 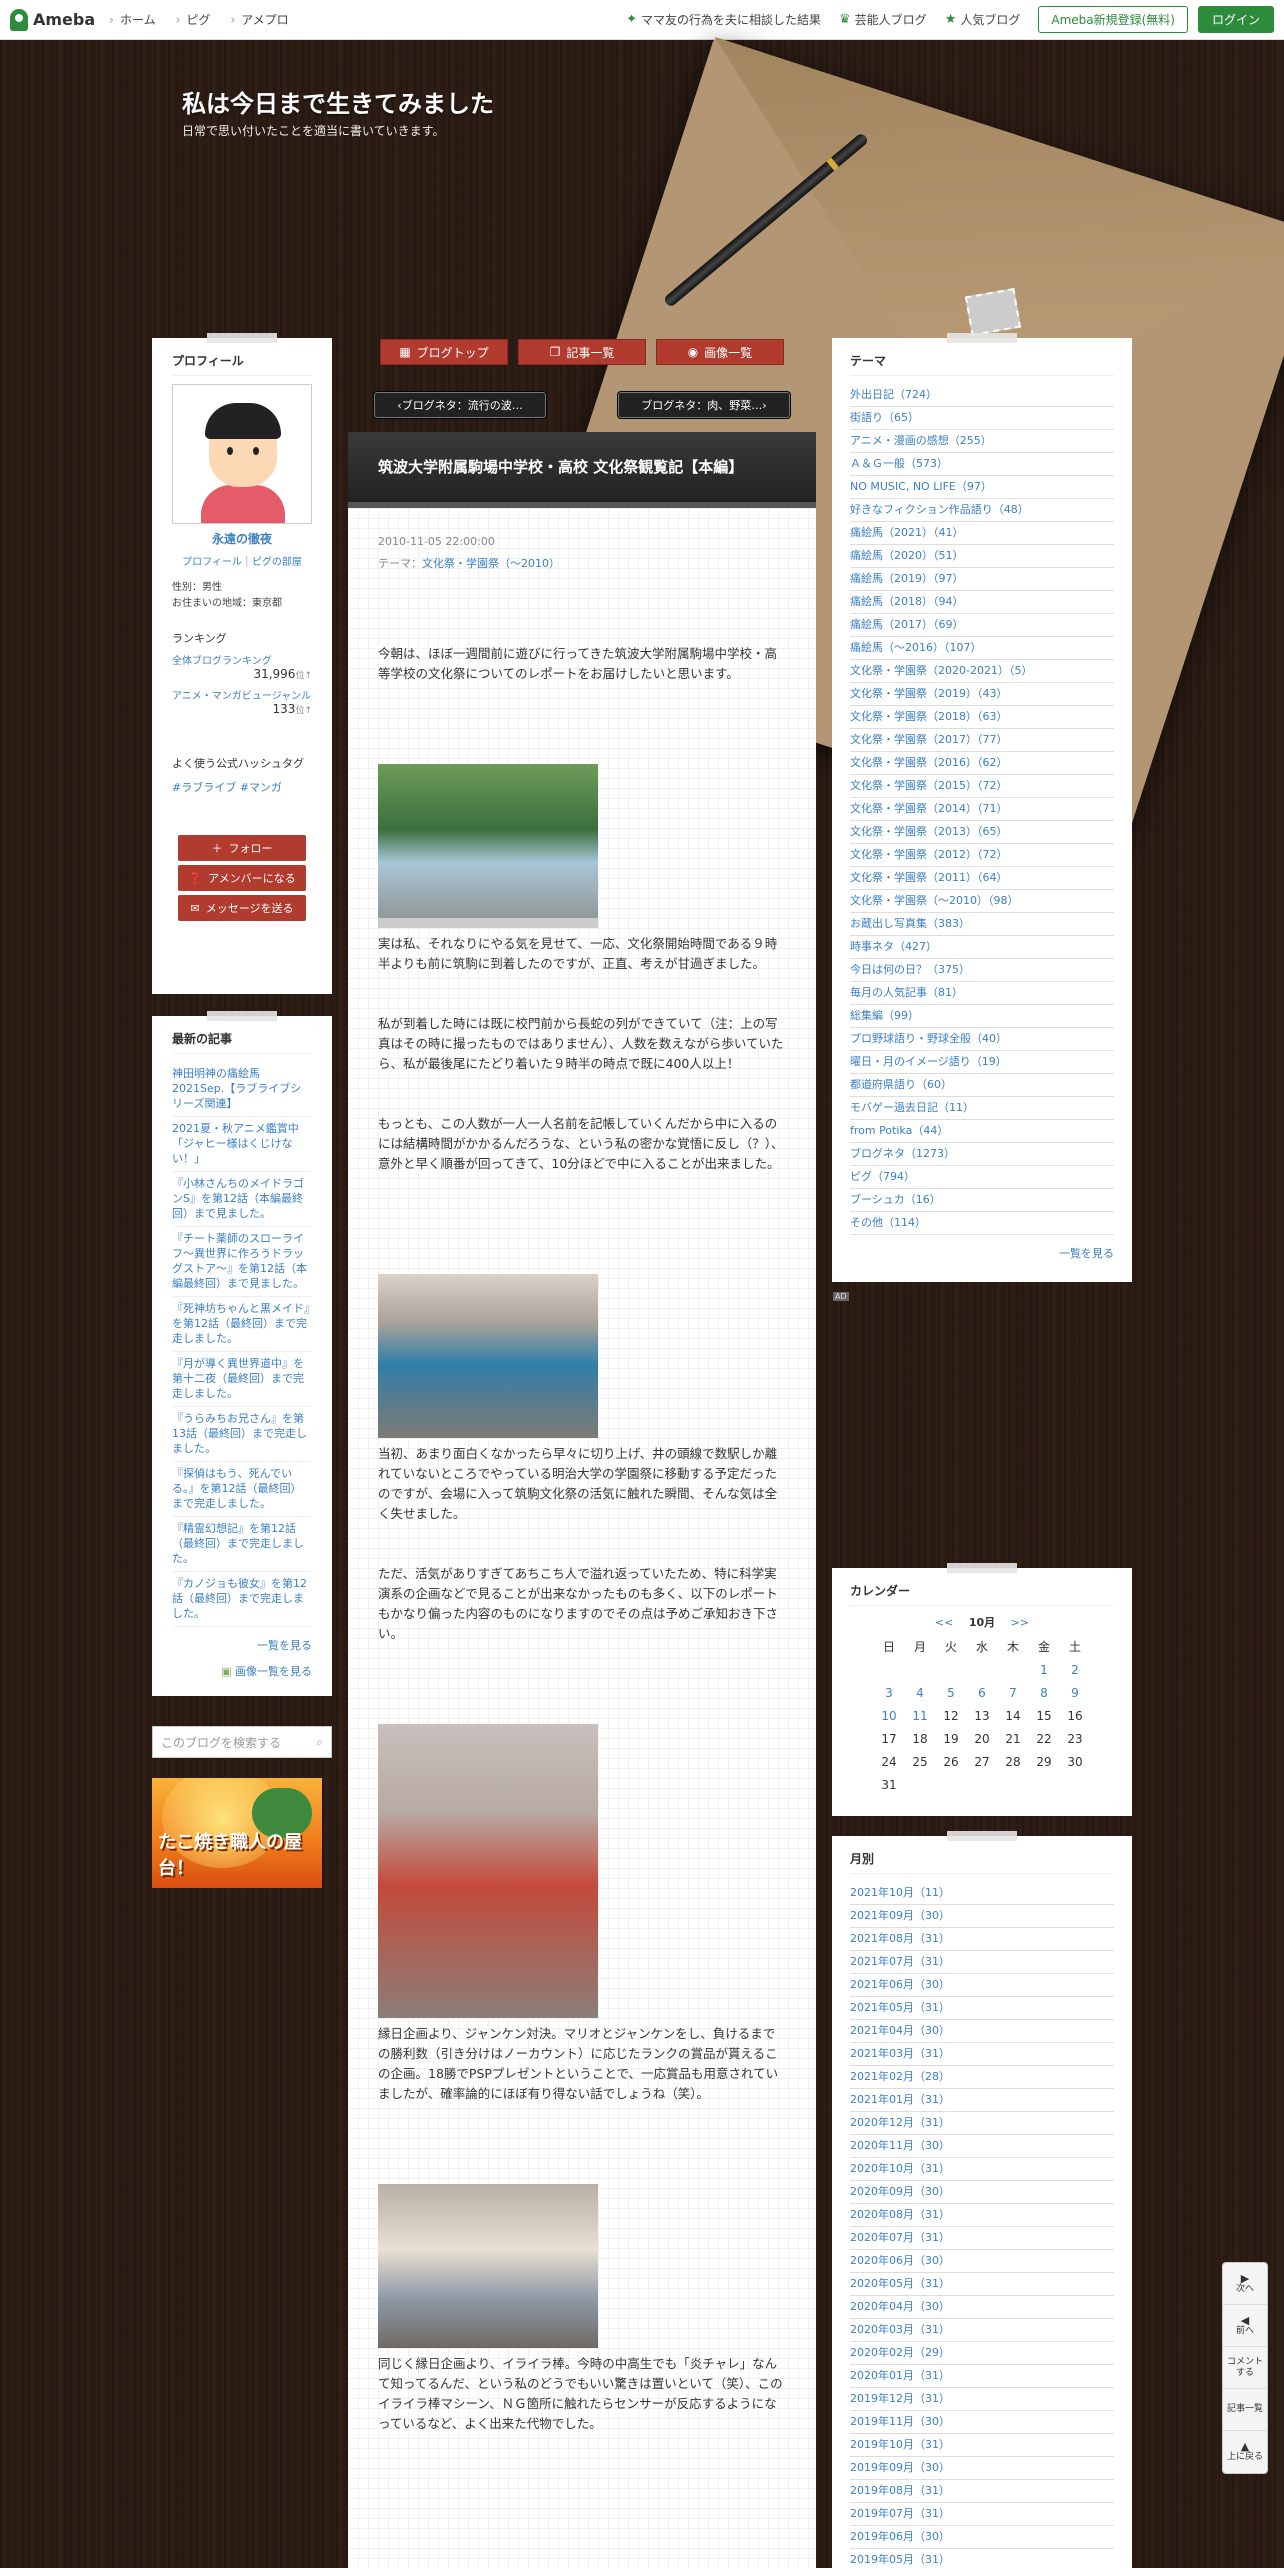 I want to click on theme-link: ブログネタ（1273）, so click(x=982, y=1154).